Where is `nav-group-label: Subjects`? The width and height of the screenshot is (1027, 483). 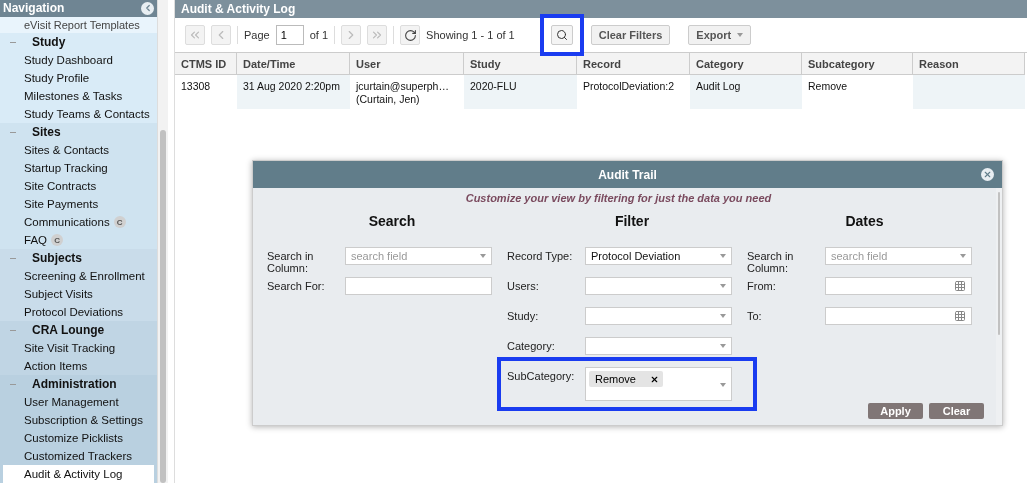
nav-group-label: Subjects is located at coordinates (57, 258).